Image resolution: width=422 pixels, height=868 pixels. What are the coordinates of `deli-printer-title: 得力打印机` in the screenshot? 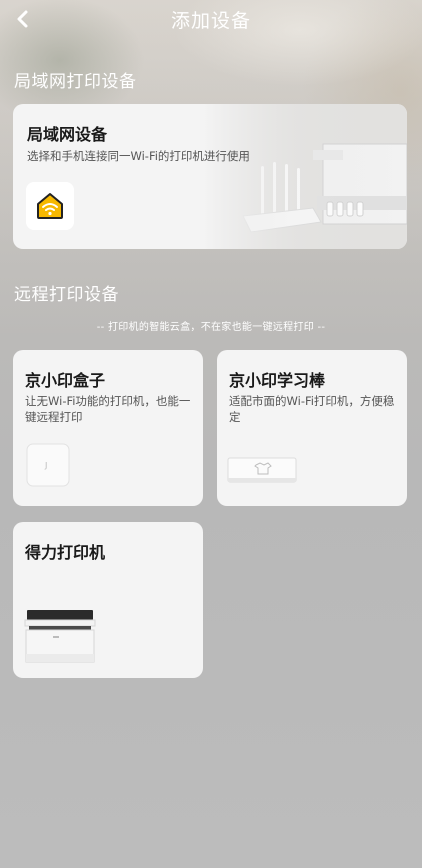 It's located at (65, 552).